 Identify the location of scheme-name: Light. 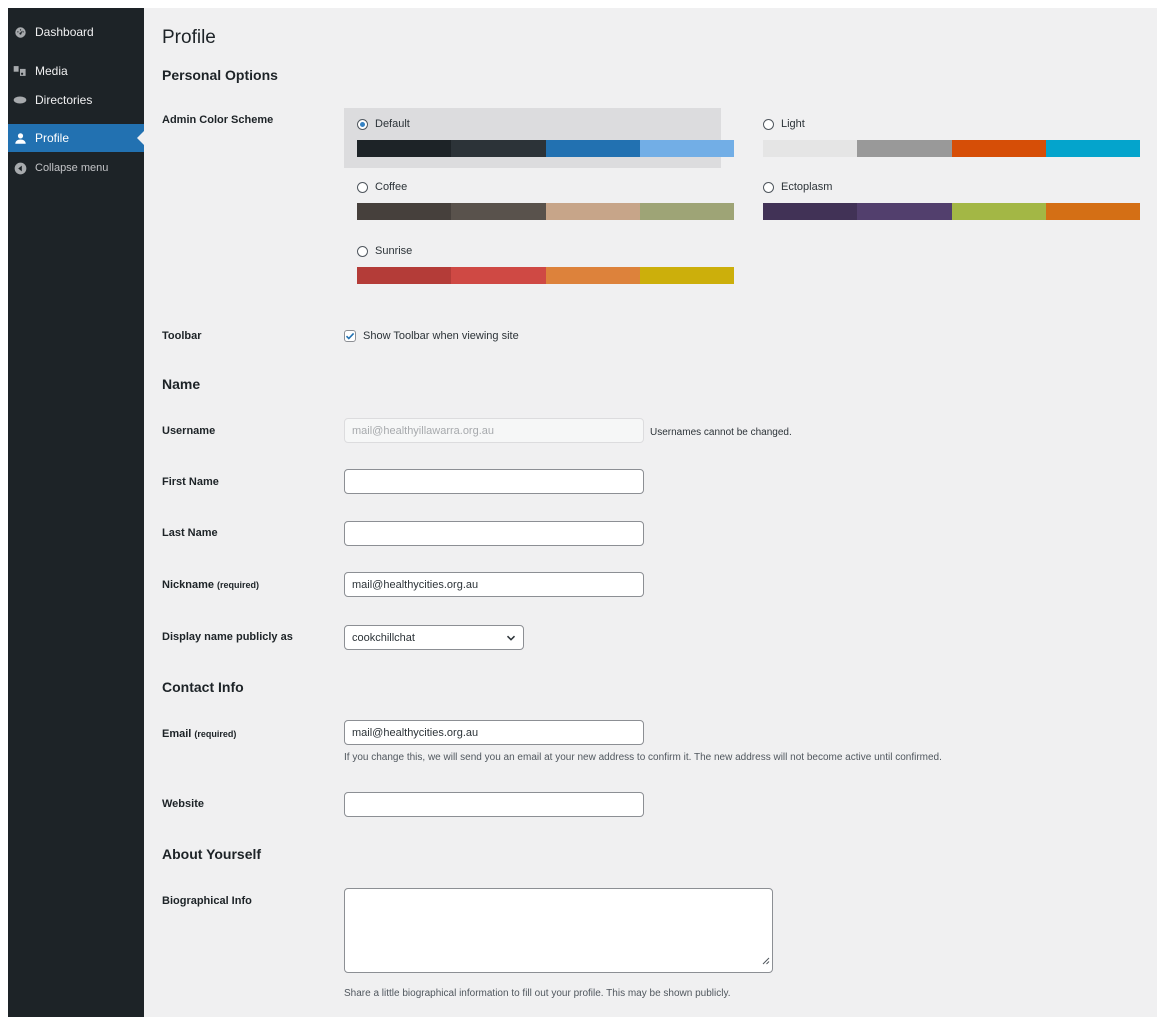
(793, 124).